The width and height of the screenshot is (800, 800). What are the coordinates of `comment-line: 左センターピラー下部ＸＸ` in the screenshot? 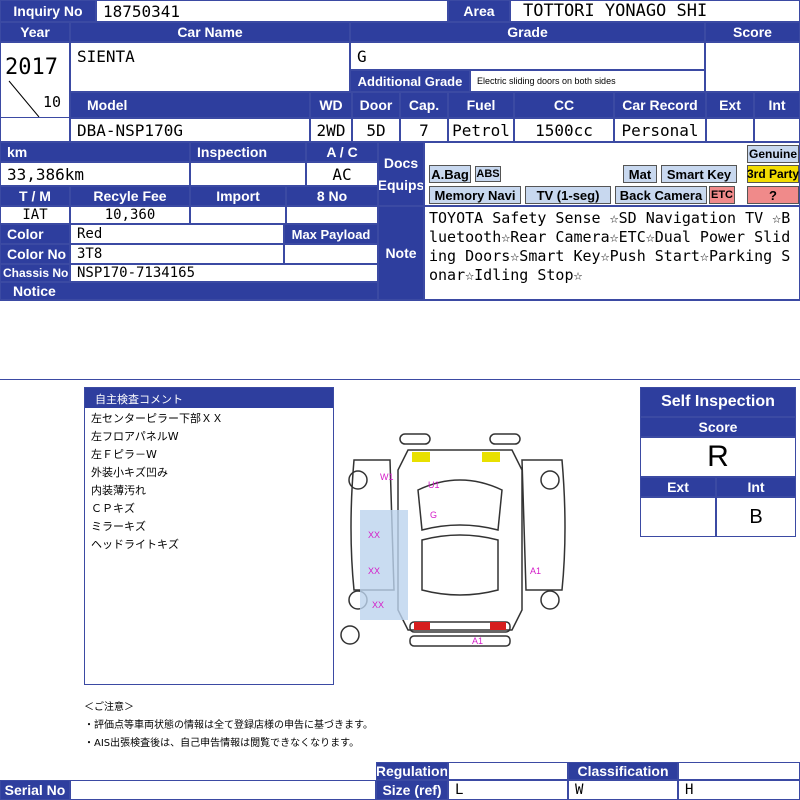 It's located at (157, 418).